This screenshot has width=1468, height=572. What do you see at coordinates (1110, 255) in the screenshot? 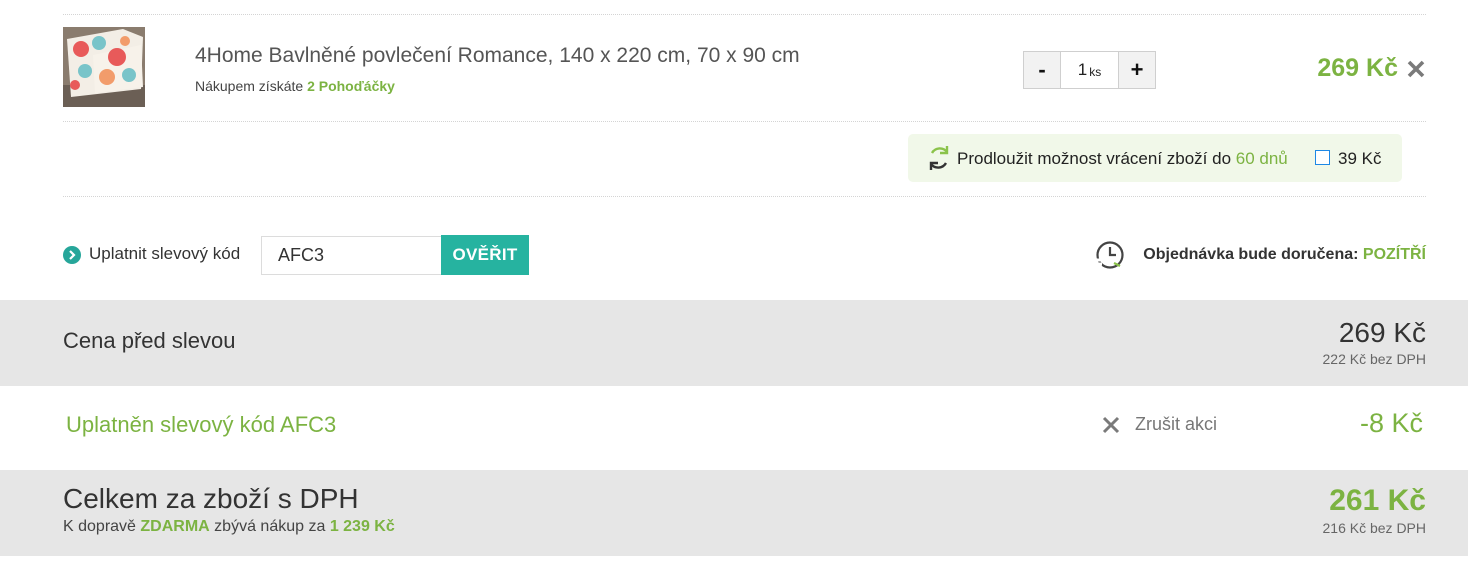
I see `clock-icon` at bounding box center [1110, 255].